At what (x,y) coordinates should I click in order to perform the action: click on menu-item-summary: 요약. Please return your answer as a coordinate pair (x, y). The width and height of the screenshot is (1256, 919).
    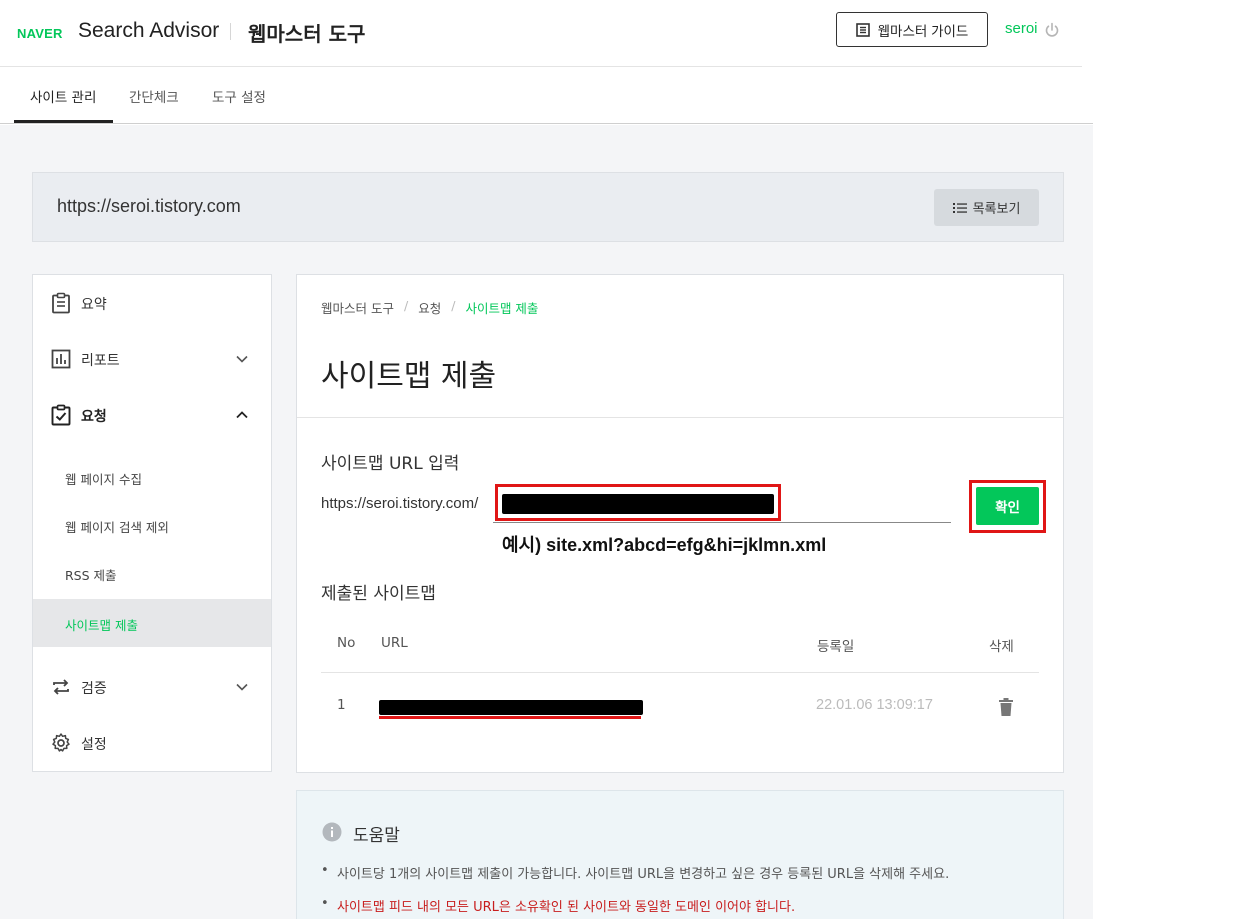
    Looking at the image, I should click on (152, 303).